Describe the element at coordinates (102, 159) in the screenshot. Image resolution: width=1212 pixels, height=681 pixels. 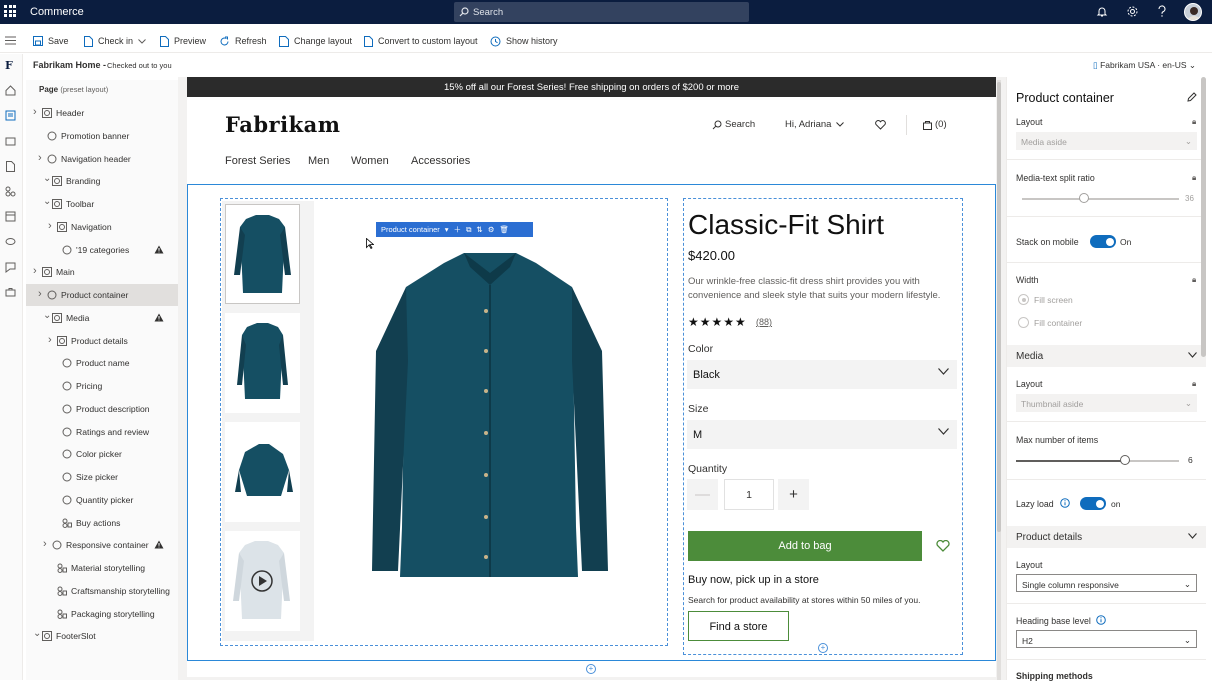
I see `tree-node: › Navigation header` at that location.